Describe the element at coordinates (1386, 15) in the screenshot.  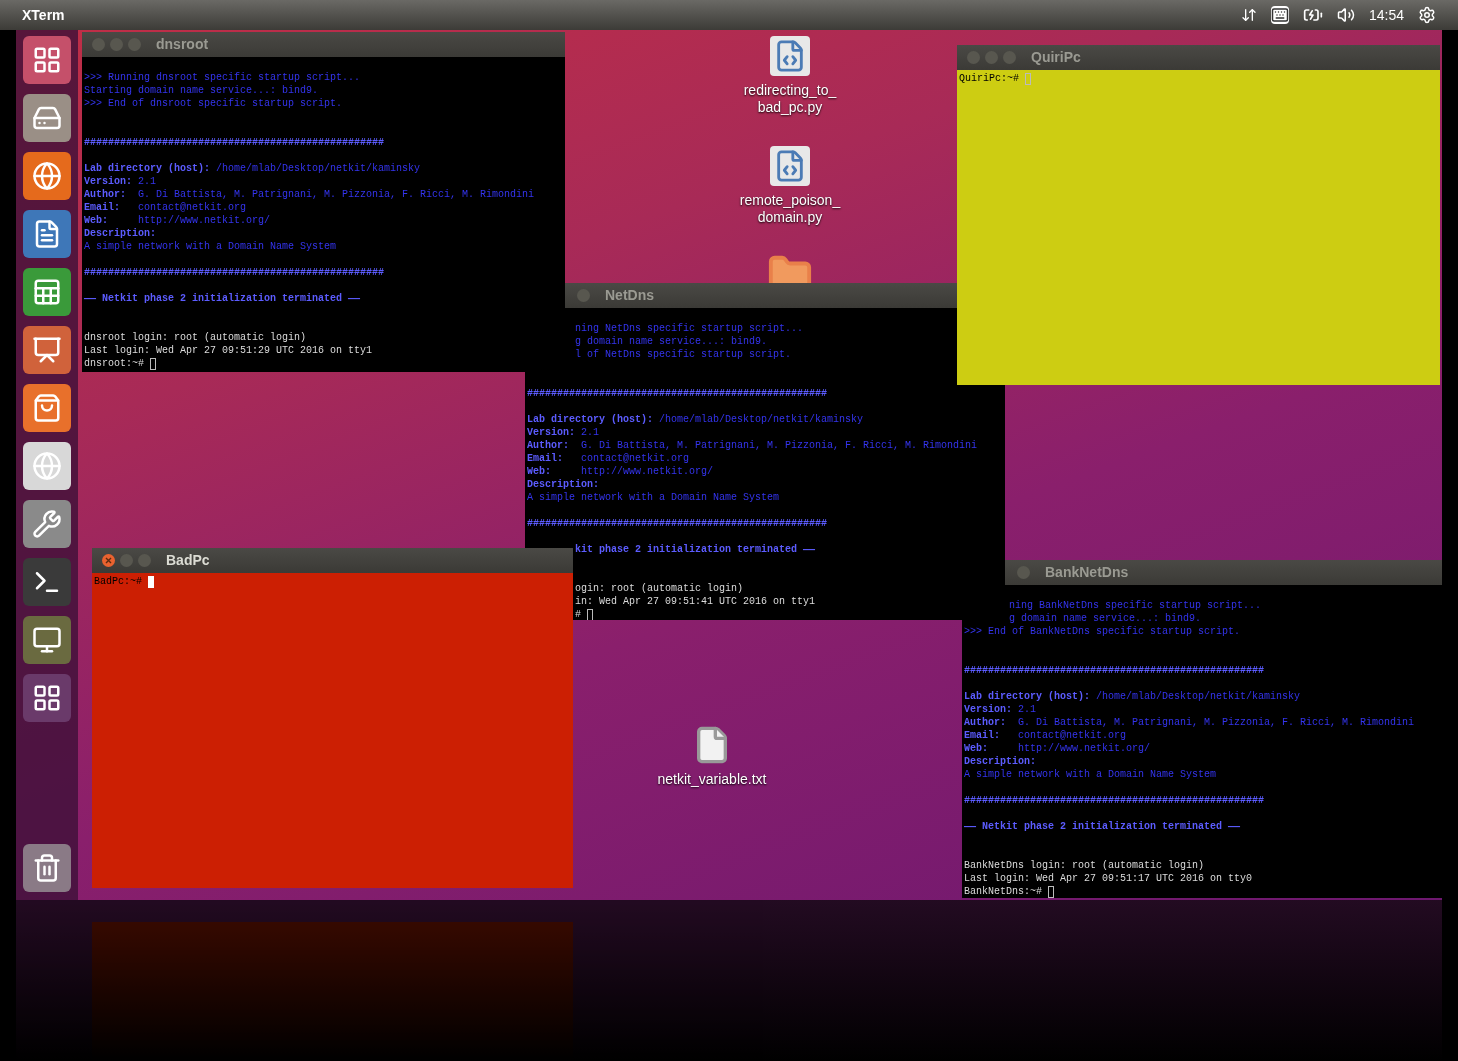
I see `clock: 14:54` at that location.